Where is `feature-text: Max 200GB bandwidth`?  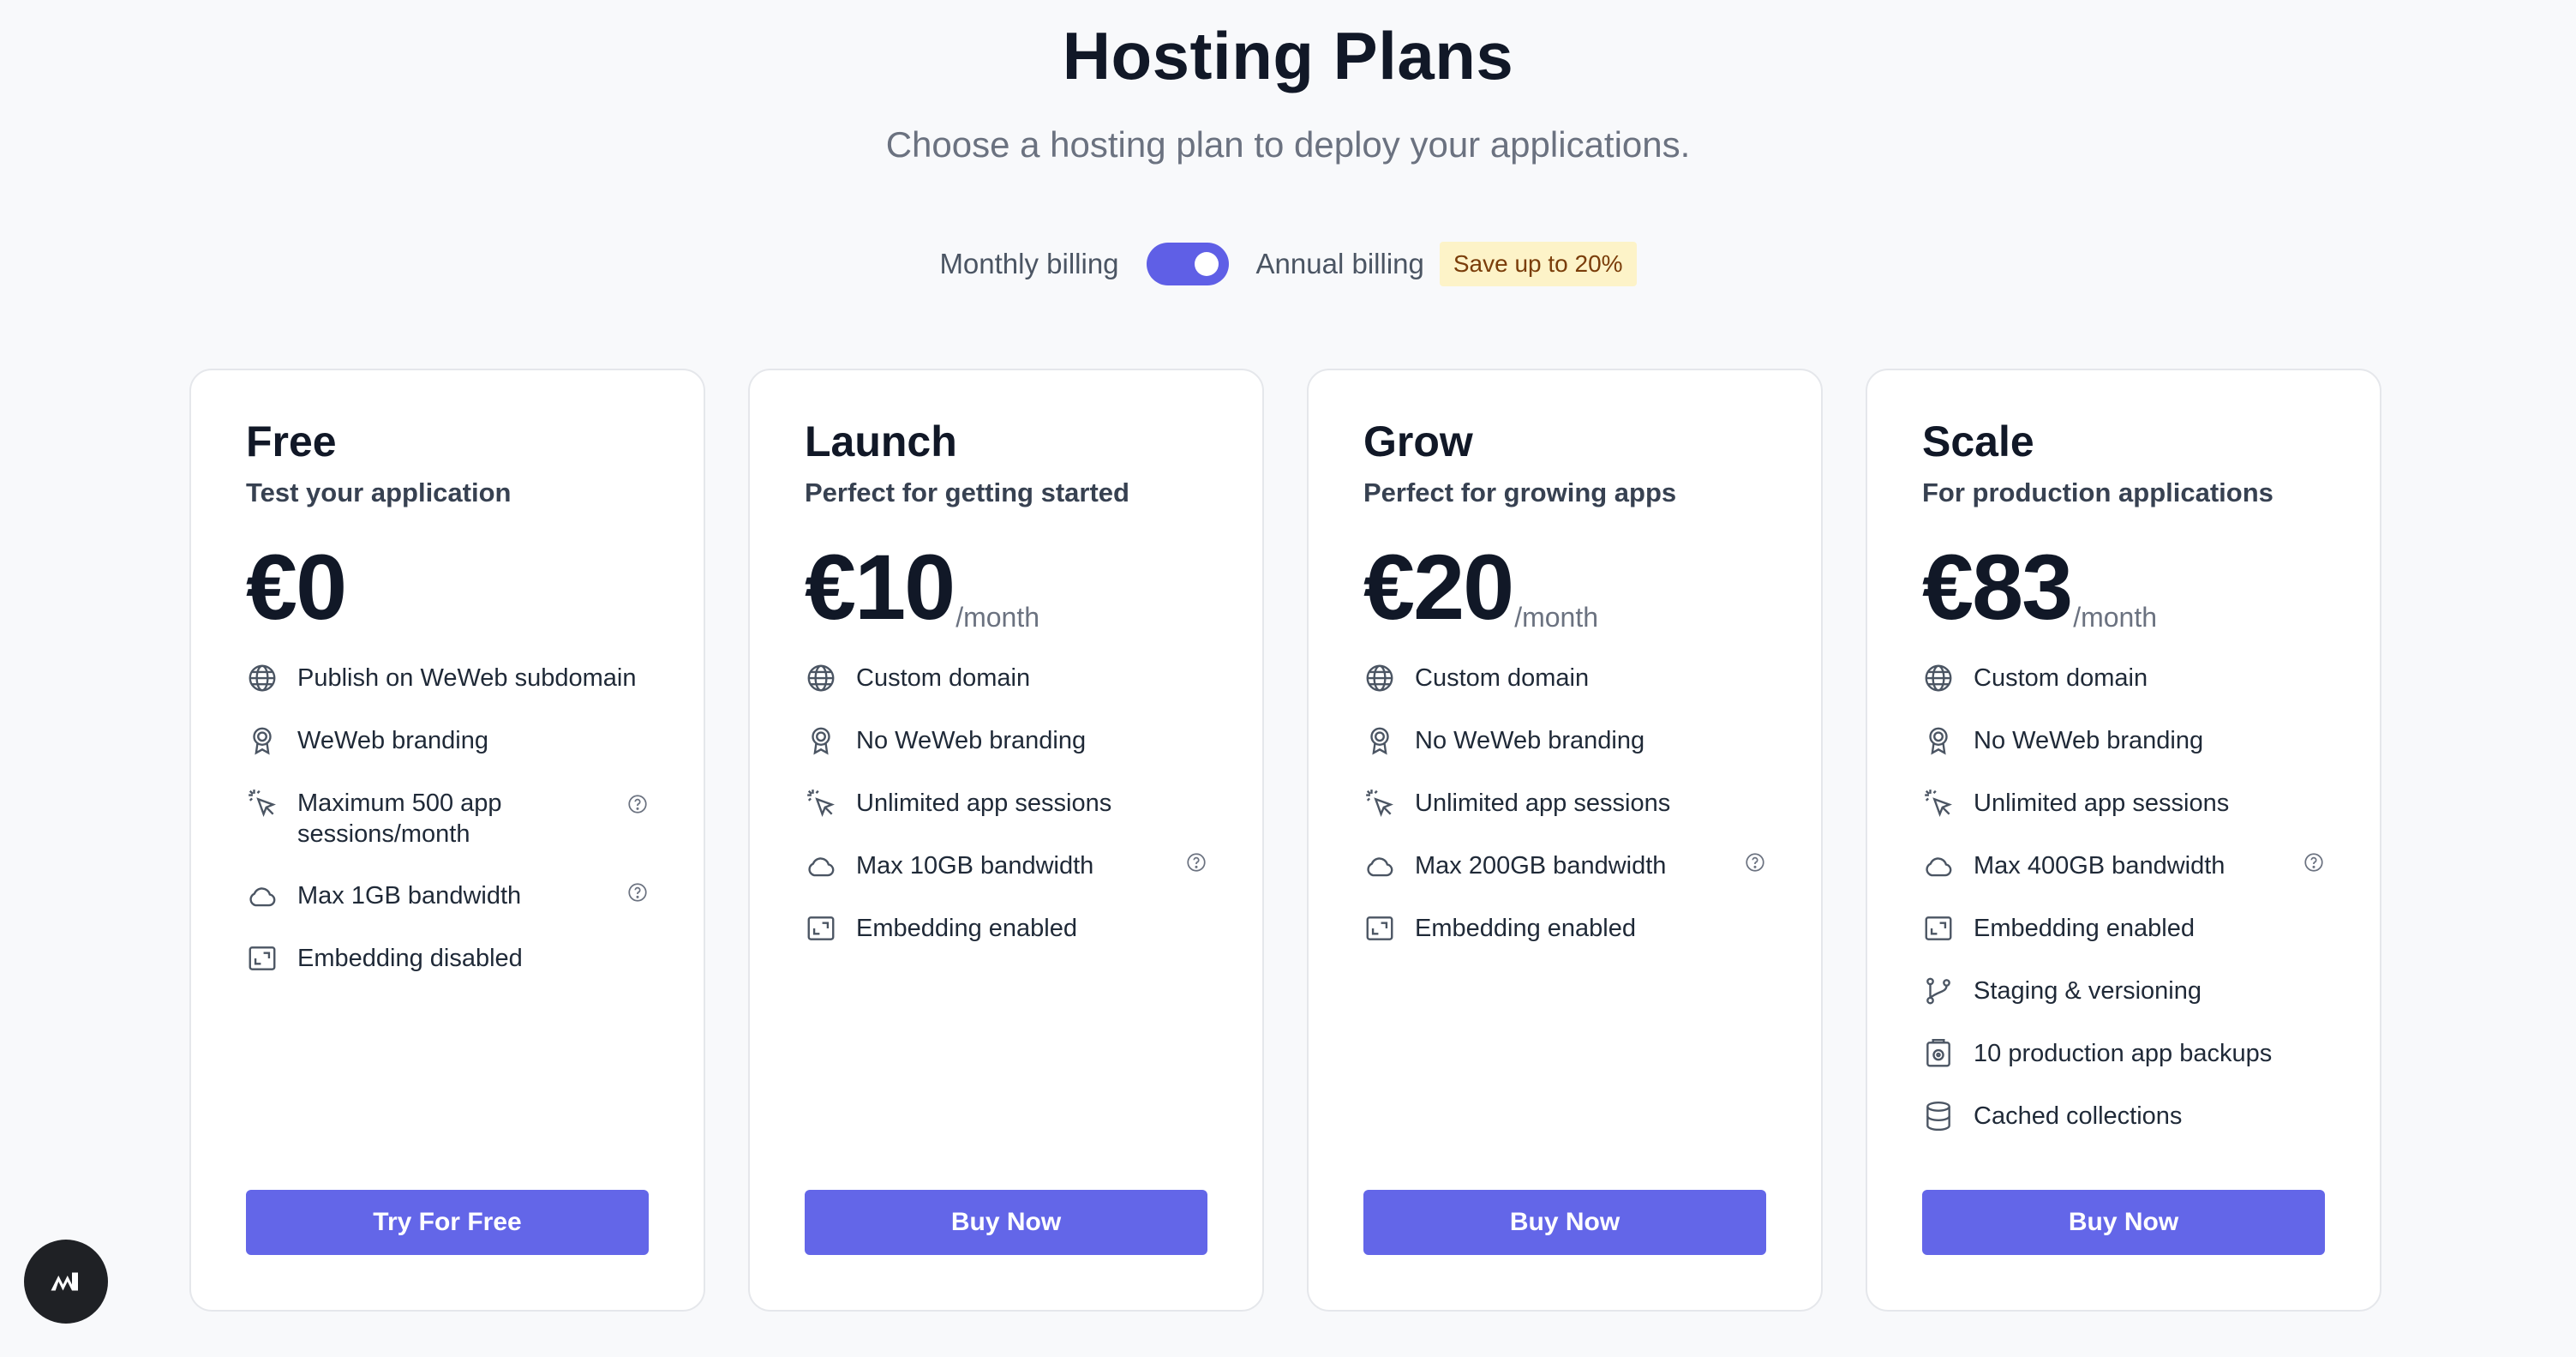 feature-text: Max 200GB bandwidth is located at coordinates (1541, 866).